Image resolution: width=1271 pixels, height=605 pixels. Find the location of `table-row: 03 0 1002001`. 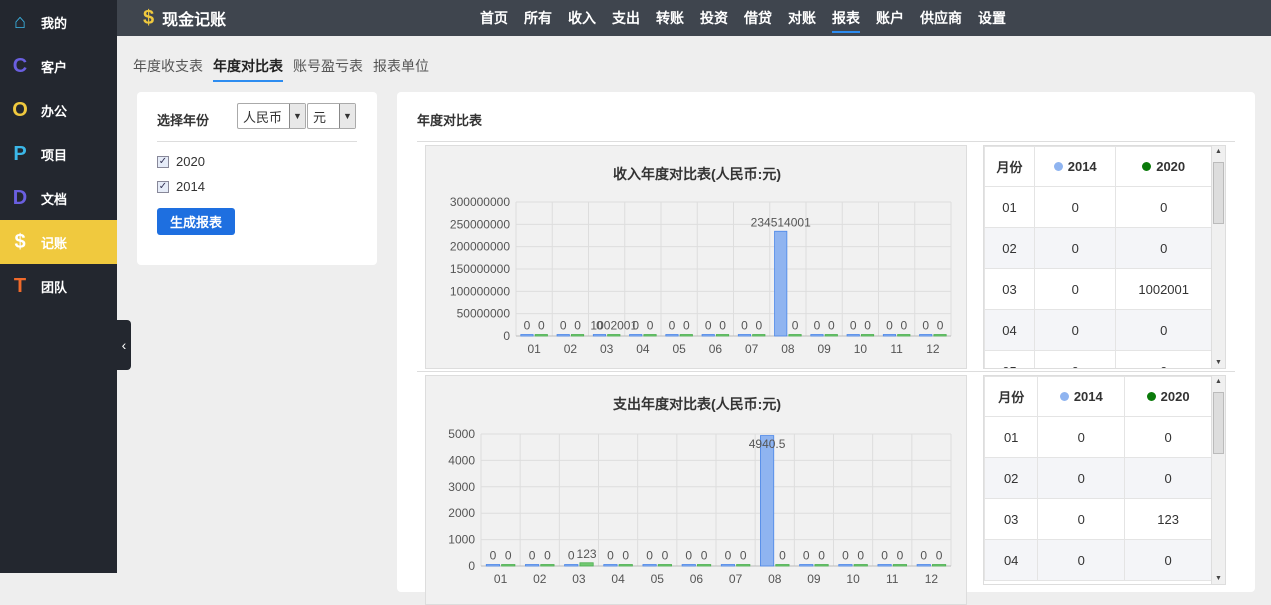

table-row: 03 0 1002001 is located at coordinates (1098, 289).